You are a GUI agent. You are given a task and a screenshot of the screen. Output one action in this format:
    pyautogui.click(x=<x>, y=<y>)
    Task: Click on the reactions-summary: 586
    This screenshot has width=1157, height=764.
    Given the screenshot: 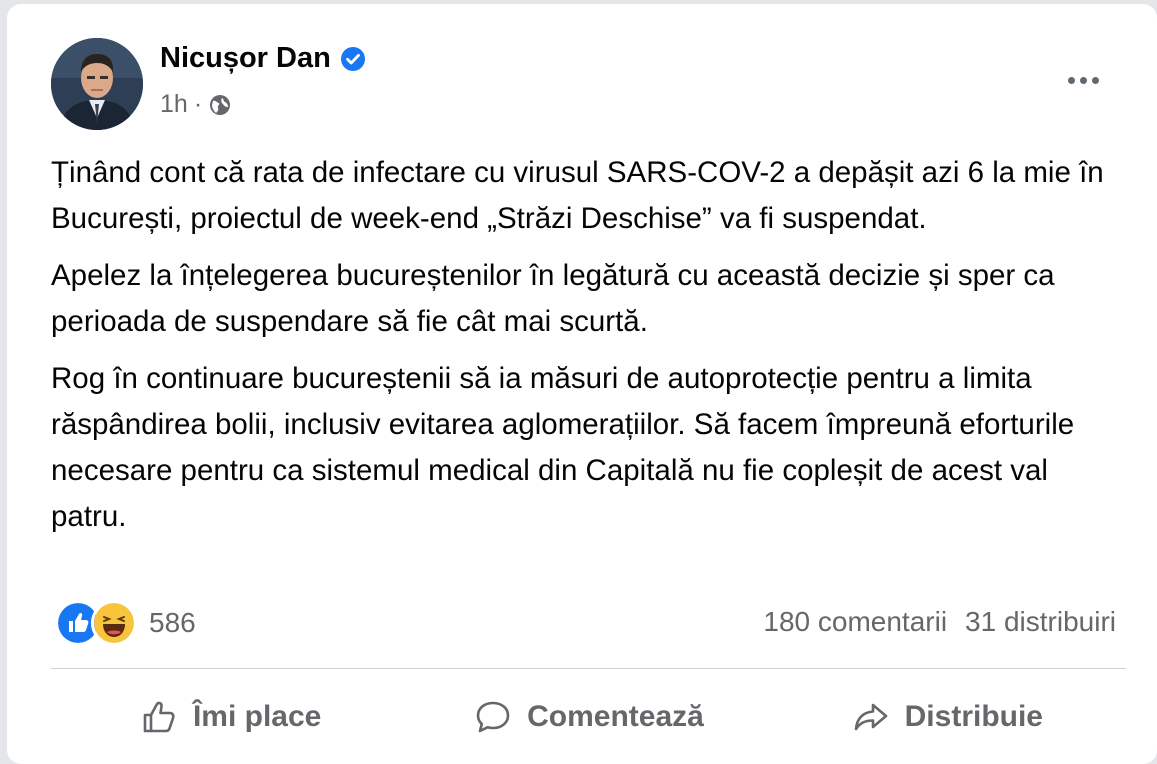 What is the action you would take?
    pyautogui.click(x=125, y=623)
    